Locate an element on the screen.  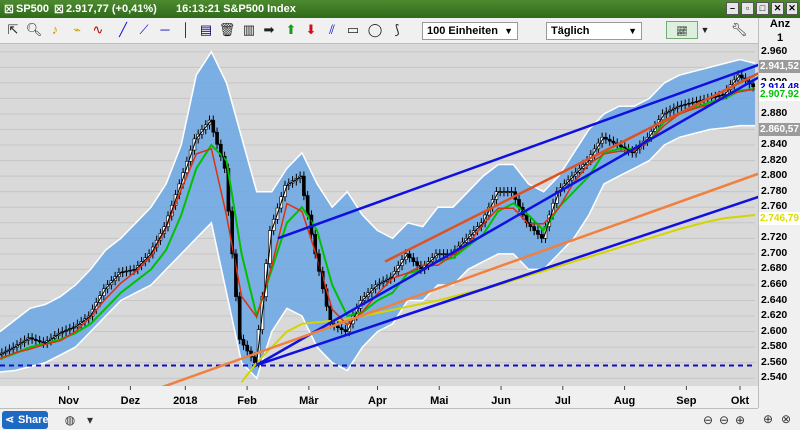
trash-icon: 🗑︎ is located at coordinates (227, 30).